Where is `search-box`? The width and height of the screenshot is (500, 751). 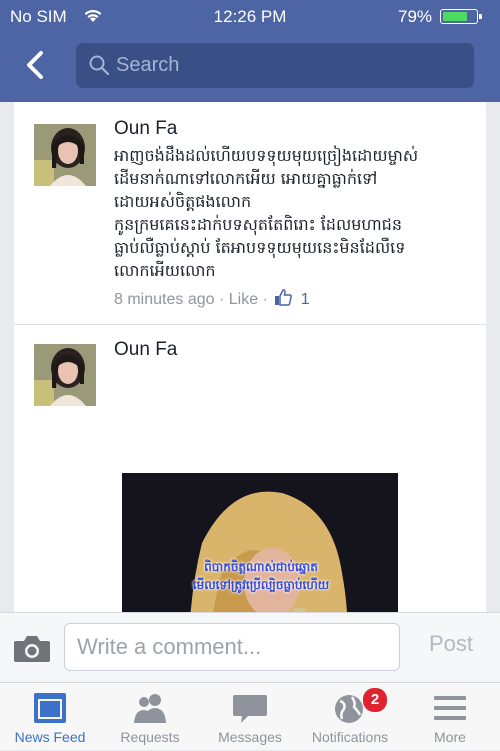 search-box is located at coordinates (275, 65).